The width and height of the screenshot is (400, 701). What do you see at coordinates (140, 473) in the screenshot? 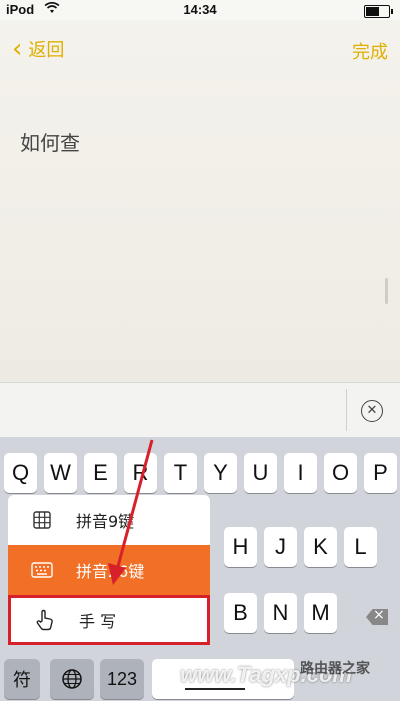
I see `key-r: R` at bounding box center [140, 473].